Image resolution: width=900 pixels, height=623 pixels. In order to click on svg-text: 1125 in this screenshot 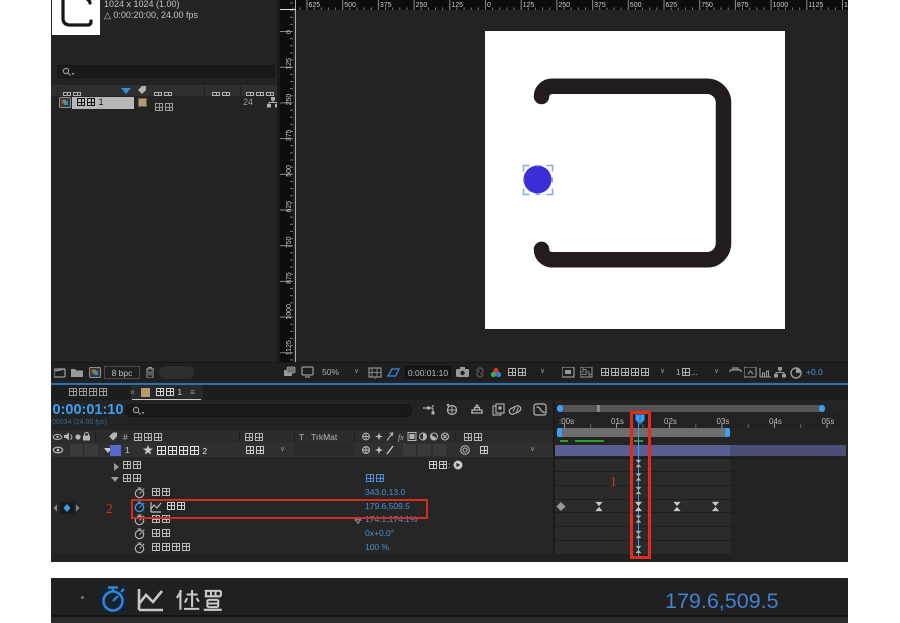, I will do `click(815, 5)`.